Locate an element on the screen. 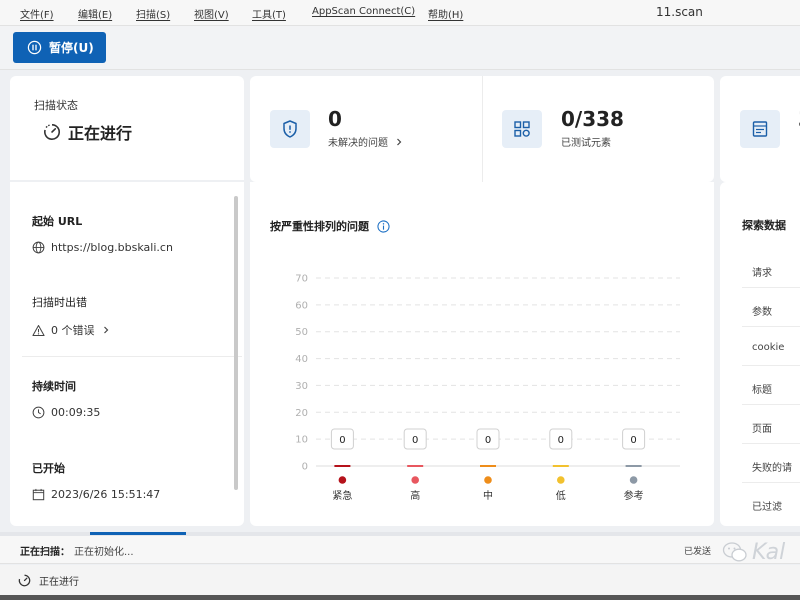 The image size is (800, 600). duration-value: 00:09:35 is located at coordinates (76, 412).